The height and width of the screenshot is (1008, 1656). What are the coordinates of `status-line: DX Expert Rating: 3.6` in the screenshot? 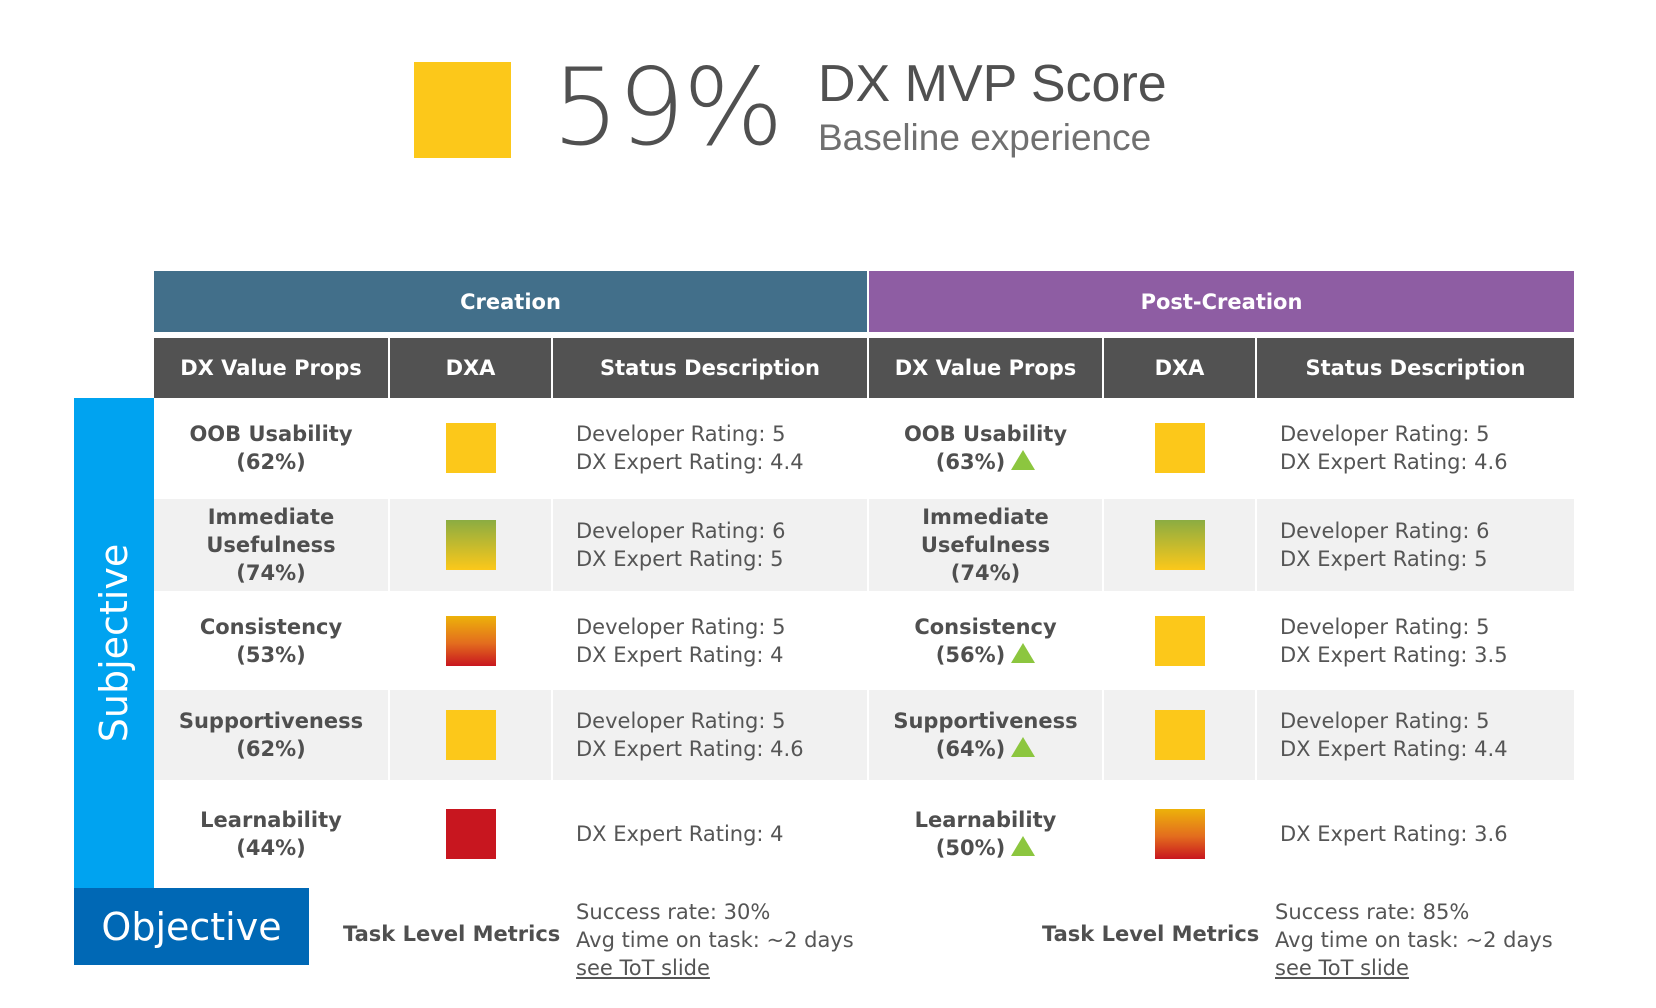 It's located at (1394, 834).